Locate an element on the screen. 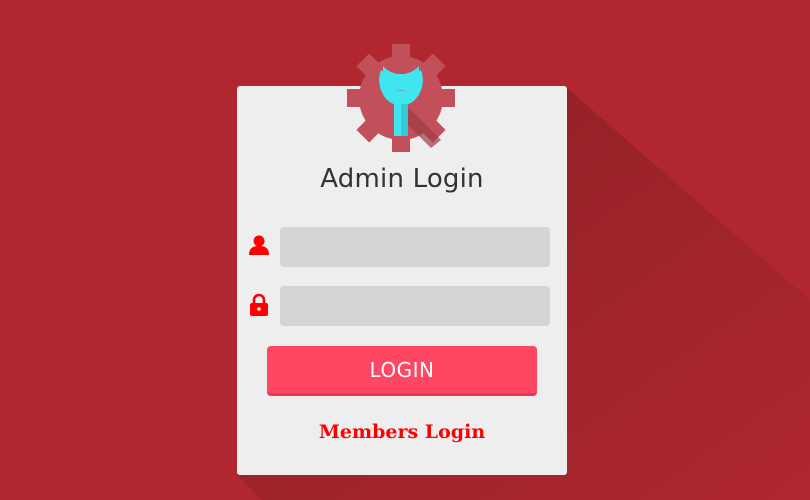 This screenshot has height=500, width=810. members-login-link: Members Login is located at coordinates (402, 432).